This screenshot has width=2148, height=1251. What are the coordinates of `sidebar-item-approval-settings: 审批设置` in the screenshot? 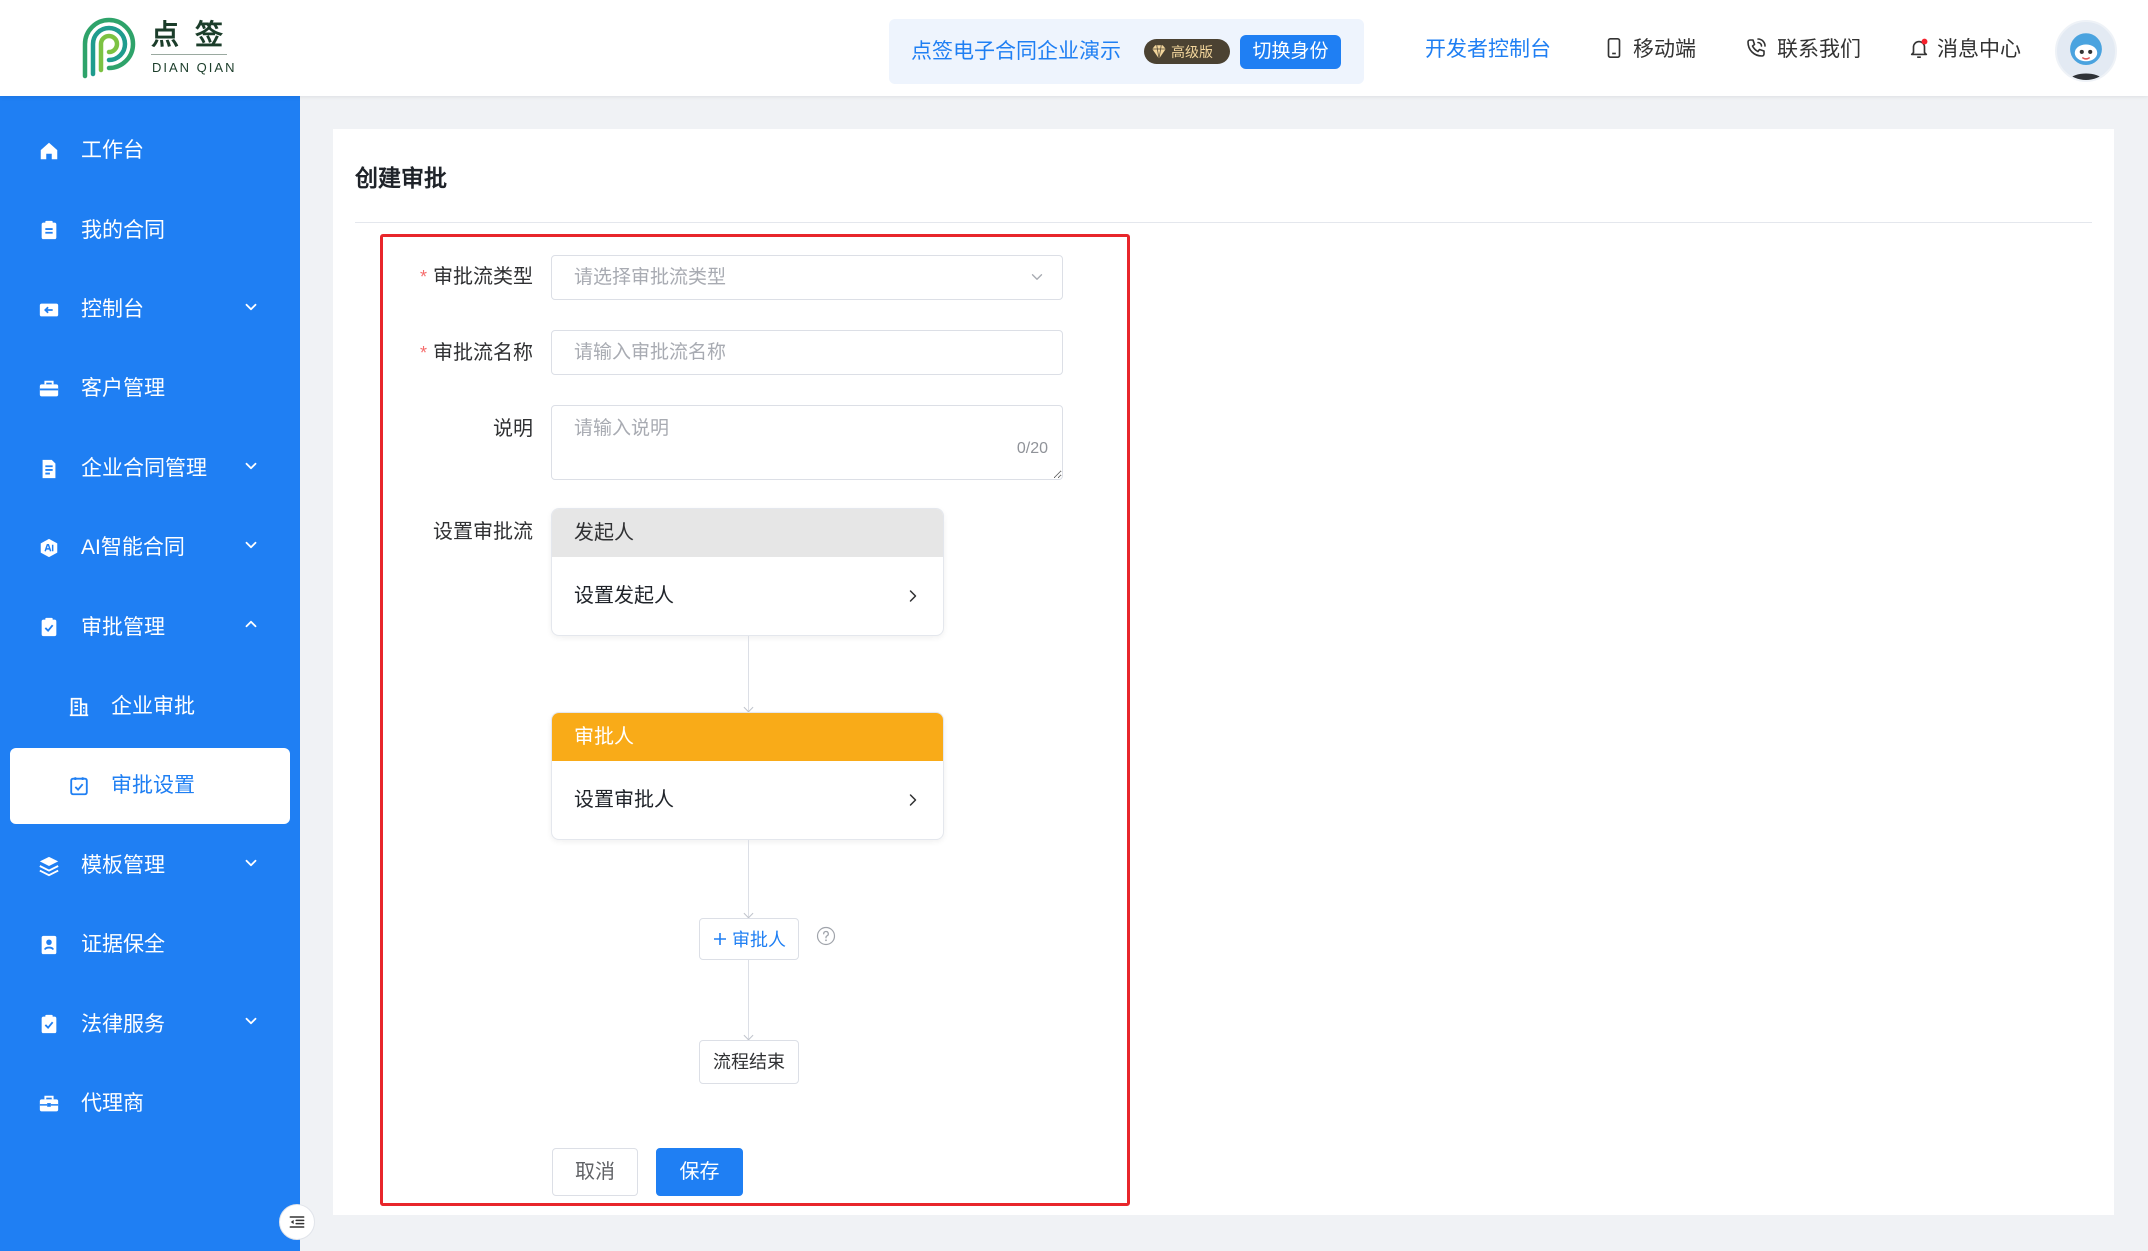 It's located at (150, 785).